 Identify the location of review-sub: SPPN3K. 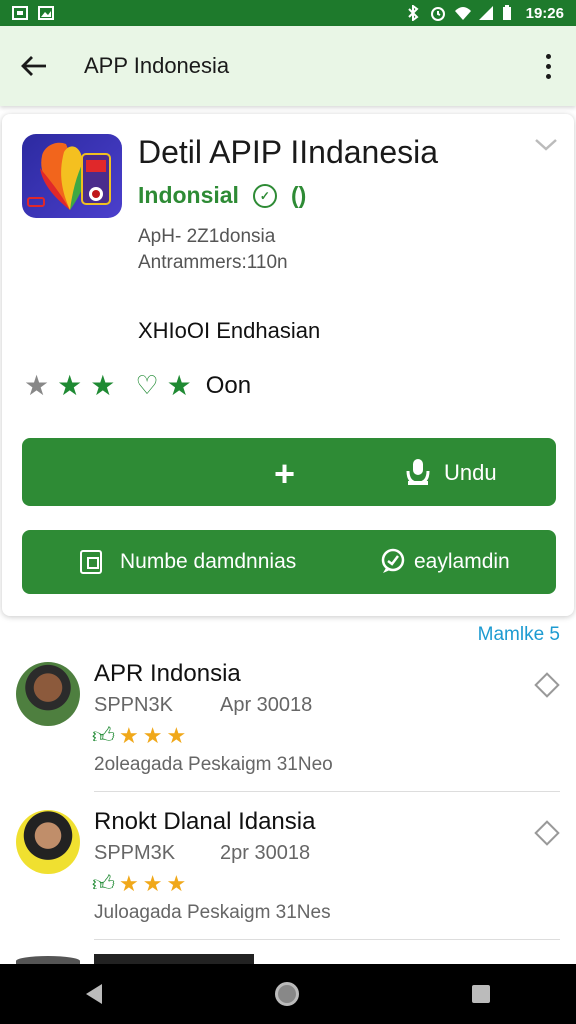
(133, 705).